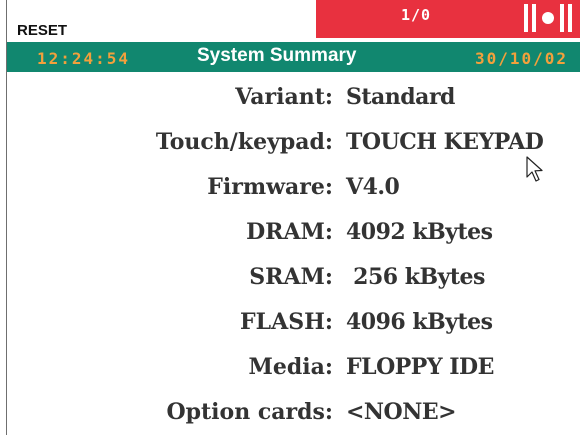  I want to click on reset-button: RESET, so click(42, 30).